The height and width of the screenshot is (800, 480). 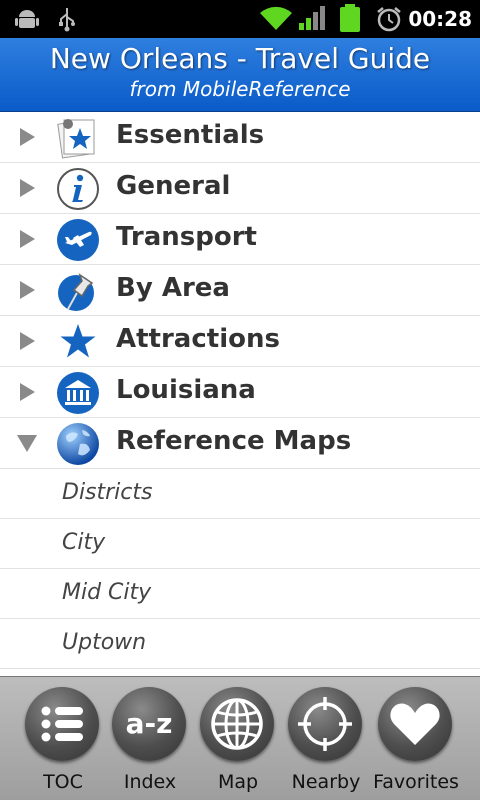 What do you see at coordinates (173, 288) in the screenshot?
I see `toc-item-label: By Area` at bounding box center [173, 288].